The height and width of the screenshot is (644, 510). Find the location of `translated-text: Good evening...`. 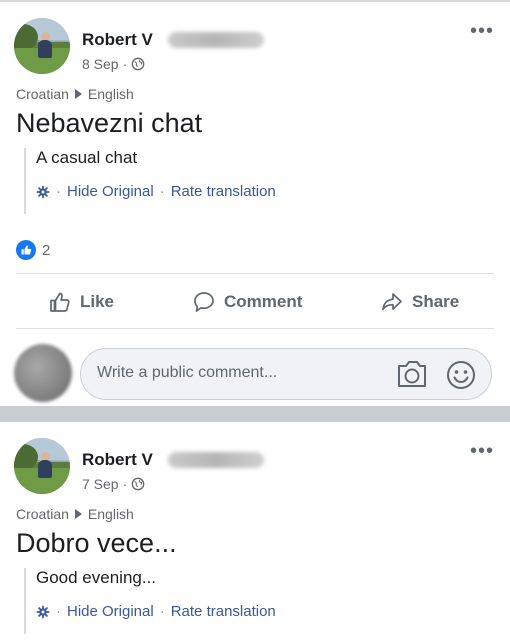

translated-text: Good evening... is located at coordinates (96, 577).